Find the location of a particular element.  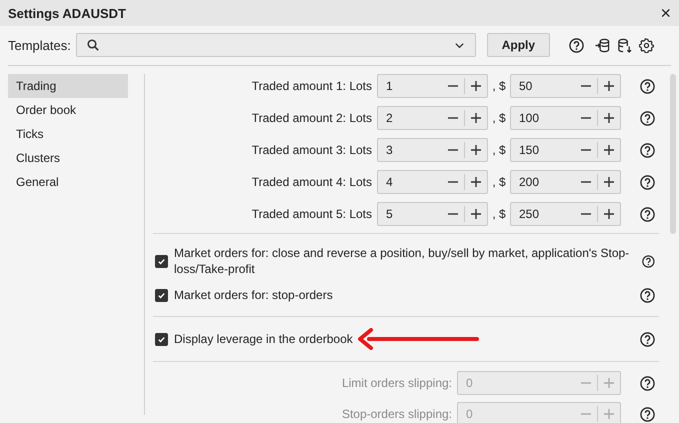

option-label: Market orders for: stop-orders is located at coordinates (253, 295).